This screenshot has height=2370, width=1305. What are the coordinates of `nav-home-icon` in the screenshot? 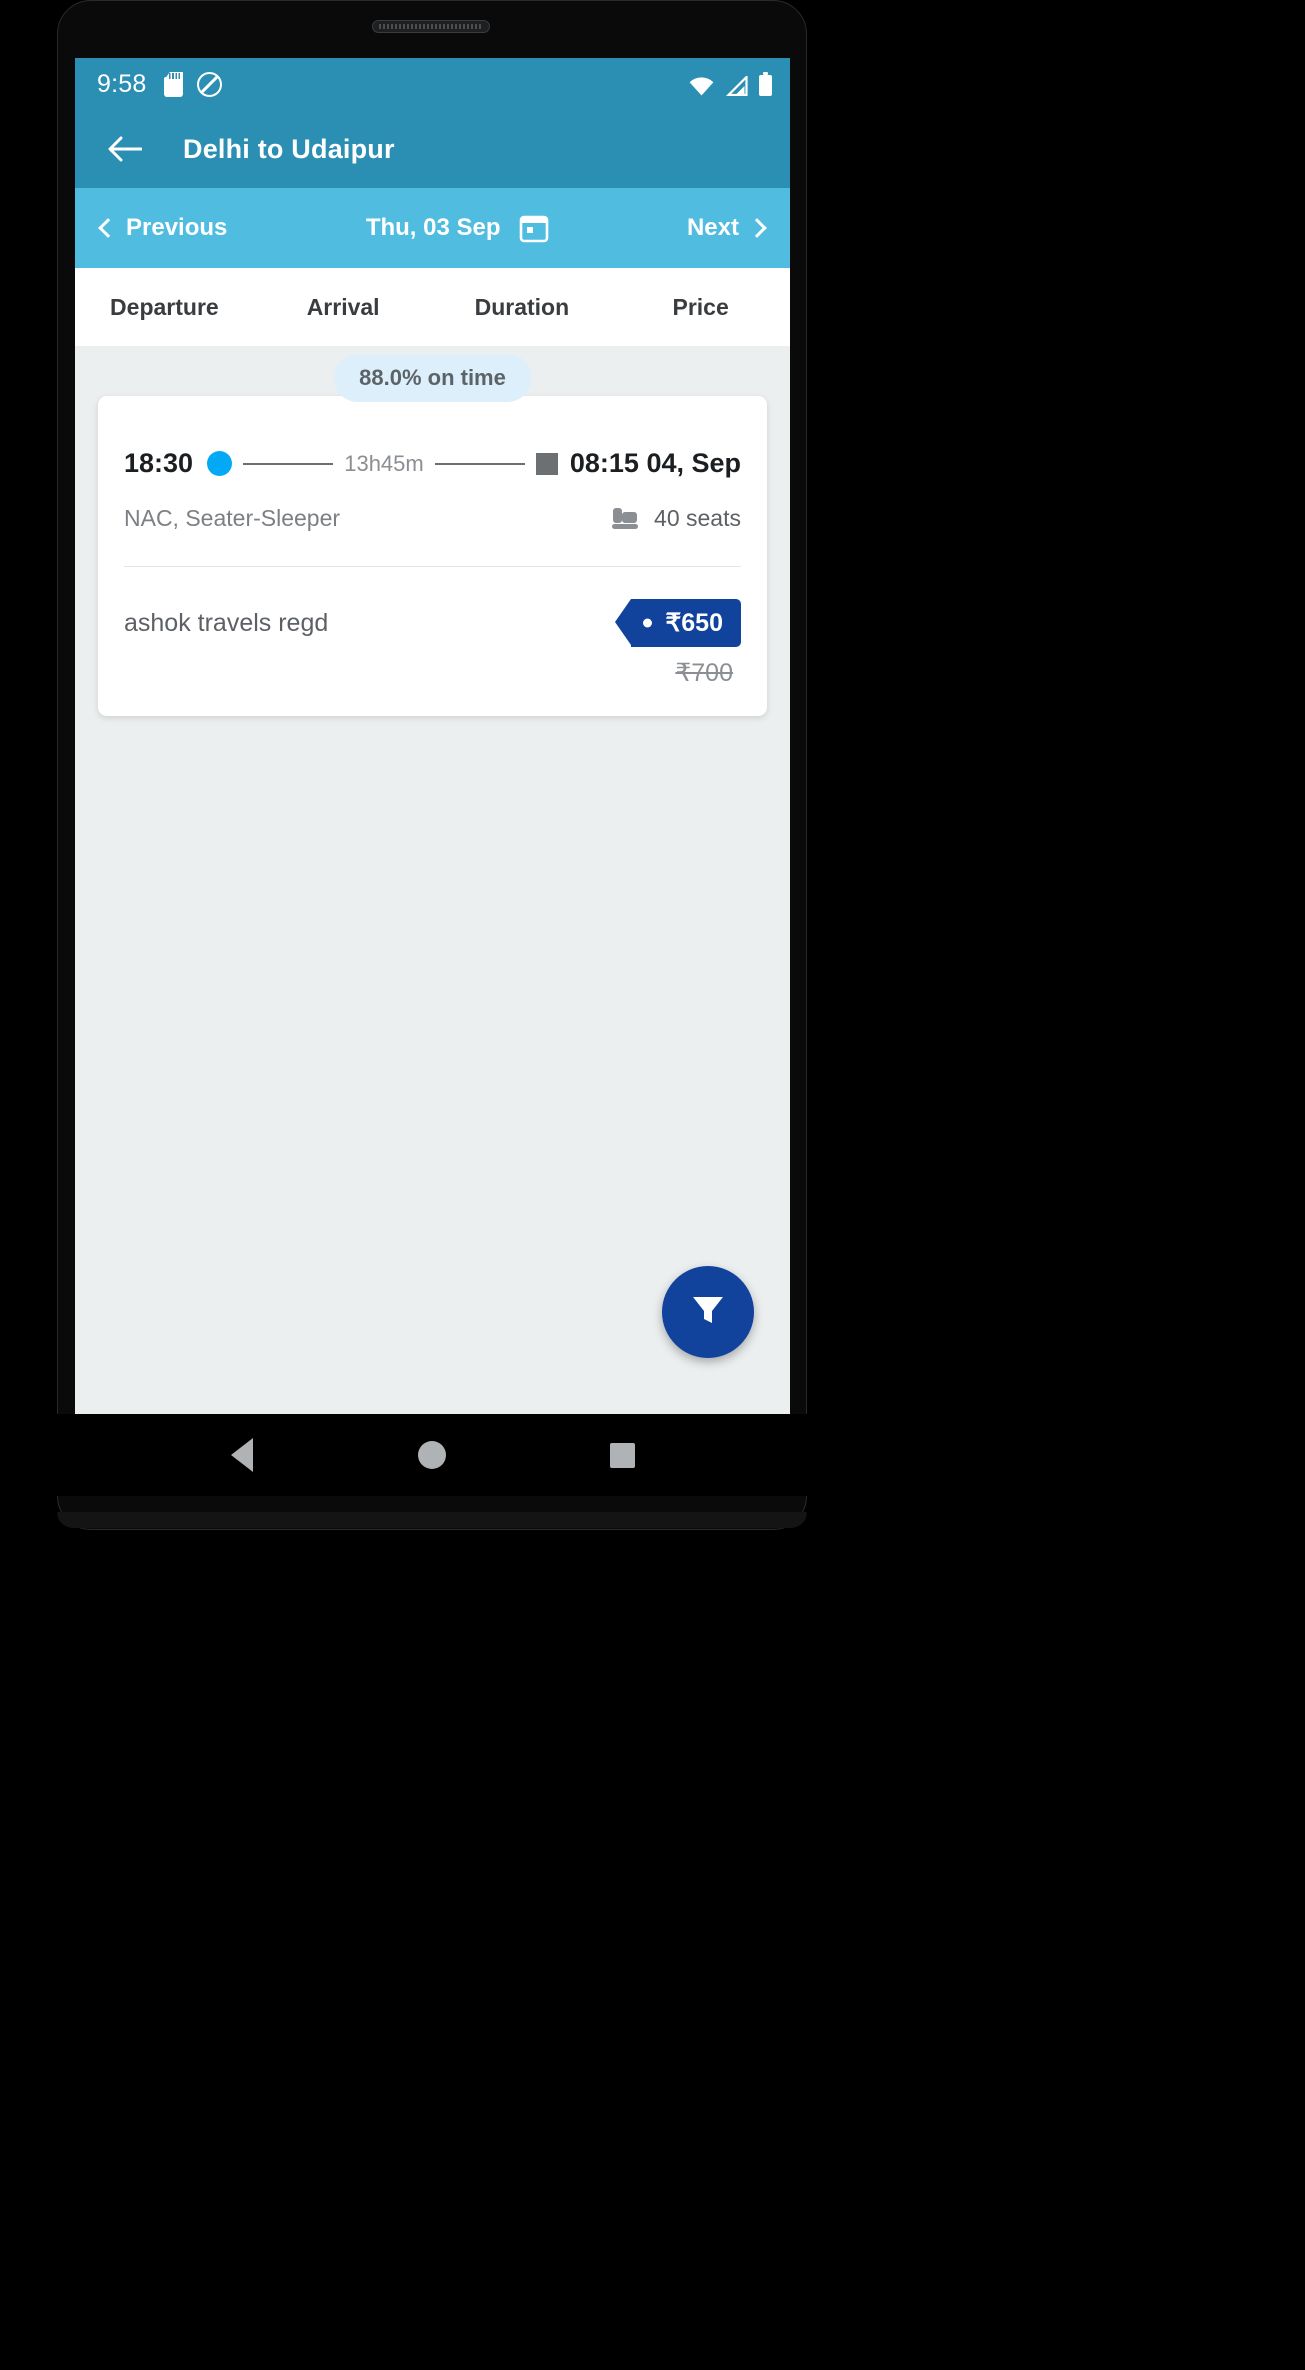 It's located at (432, 1455).